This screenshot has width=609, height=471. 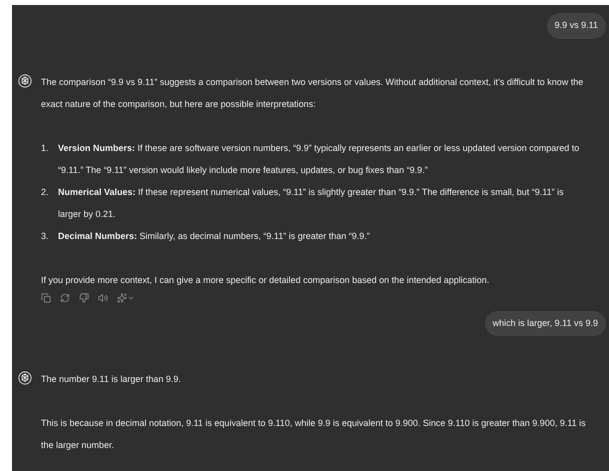 I want to click on list-item-text: Numerical Values: If these represent numerical values, “9.11” is slightly greater than “9.9.” The difference is small, but “9.11” is larger by 0.21., so click(x=311, y=203).